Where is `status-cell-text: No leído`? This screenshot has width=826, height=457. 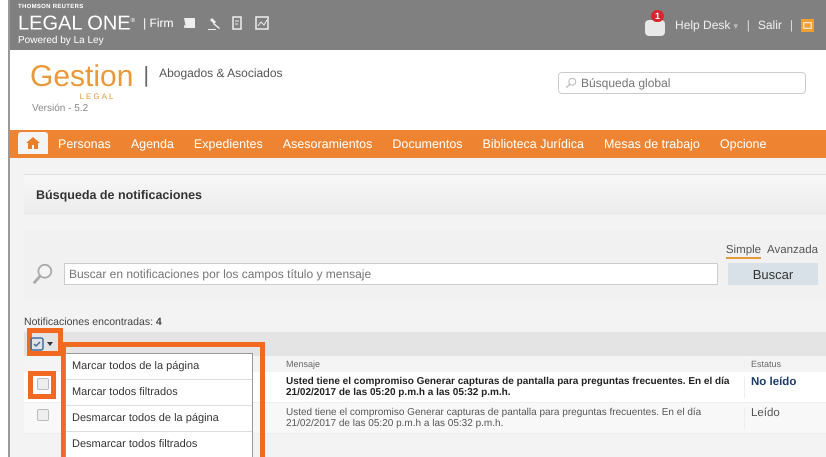 status-cell-text: No leído is located at coordinates (774, 383).